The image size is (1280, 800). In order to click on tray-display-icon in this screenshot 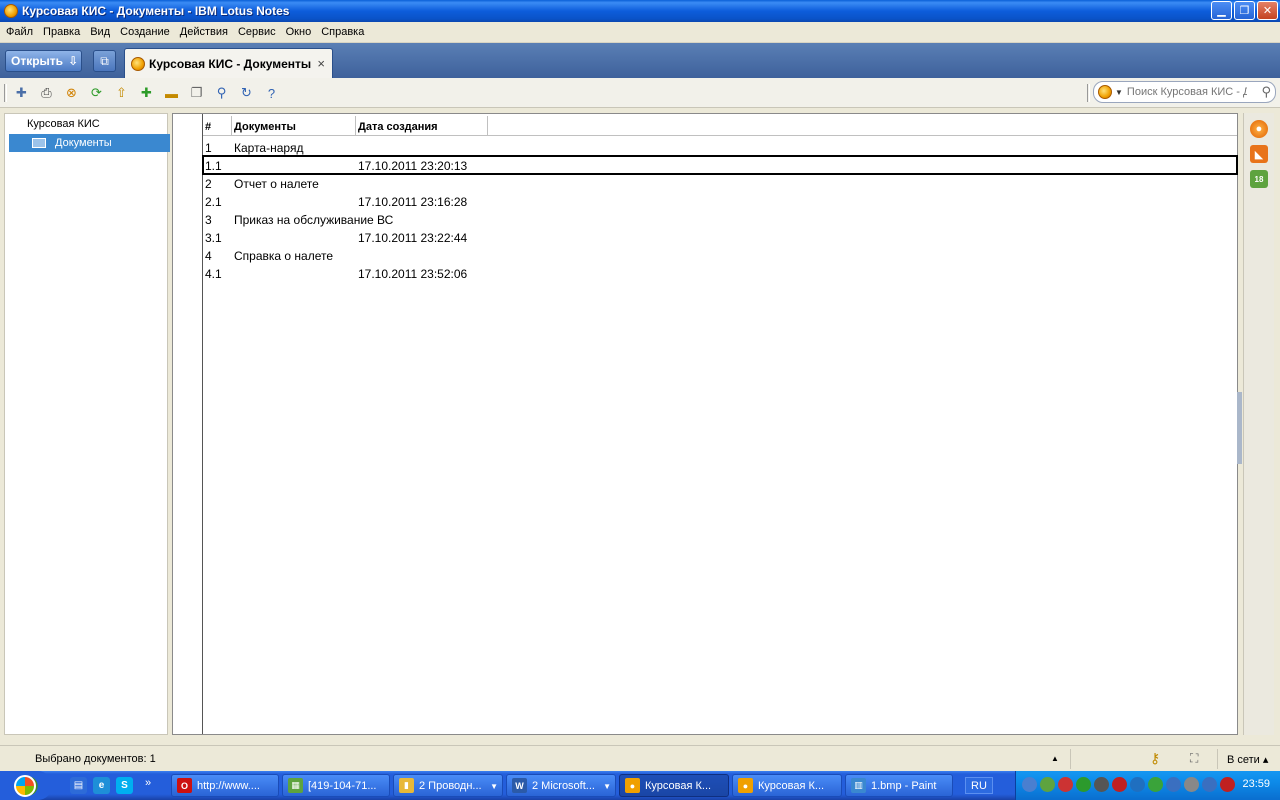, I will do `click(1137, 784)`.